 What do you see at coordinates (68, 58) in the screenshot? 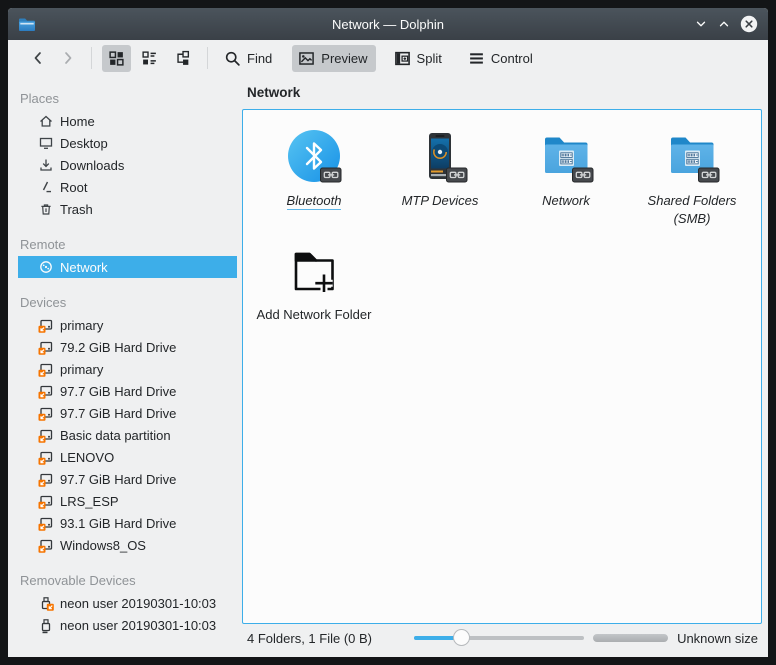
I see `forward-button` at bounding box center [68, 58].